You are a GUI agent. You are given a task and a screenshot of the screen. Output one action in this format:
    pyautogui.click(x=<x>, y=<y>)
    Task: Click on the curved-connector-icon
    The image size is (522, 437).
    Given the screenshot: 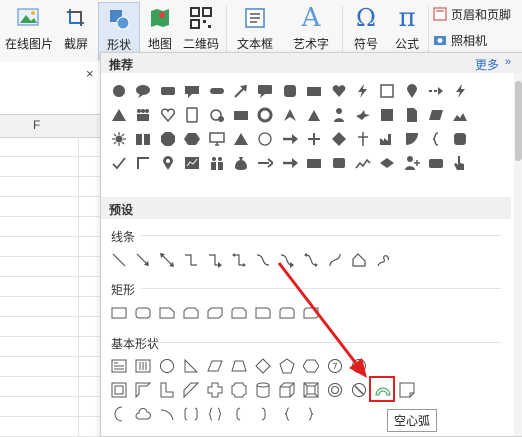 What is the action you would take?
    pyautogui.click(x=263, y=260)
    